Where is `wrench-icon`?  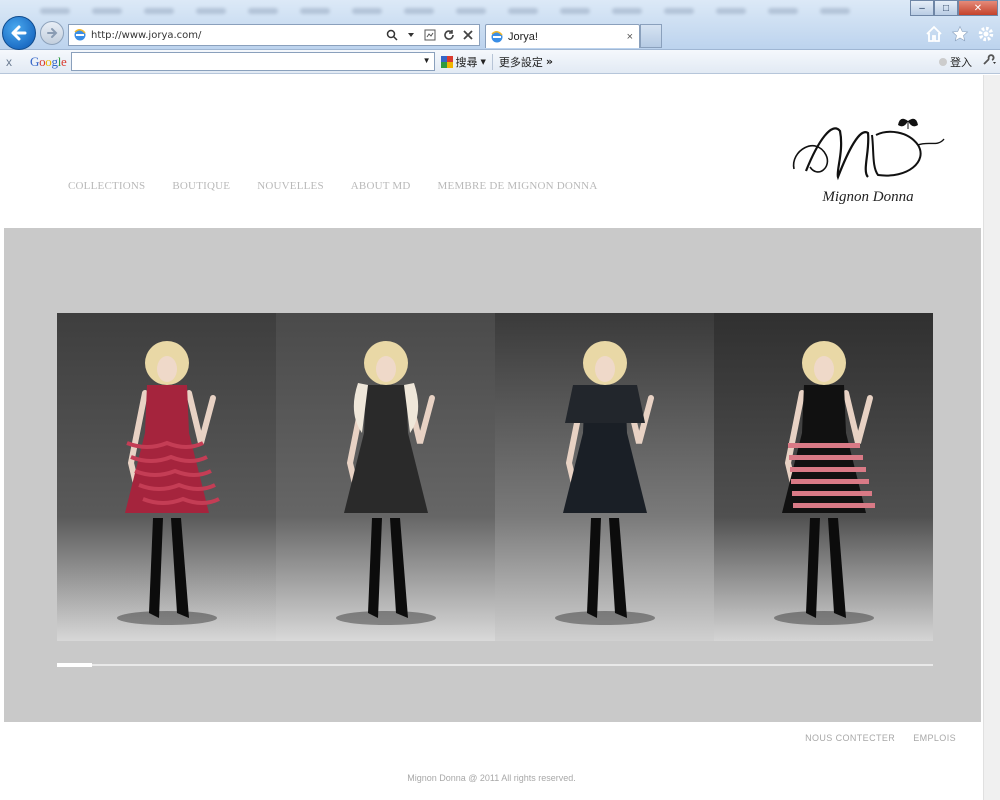 wrench-icon is located at coordinates (989, 62).